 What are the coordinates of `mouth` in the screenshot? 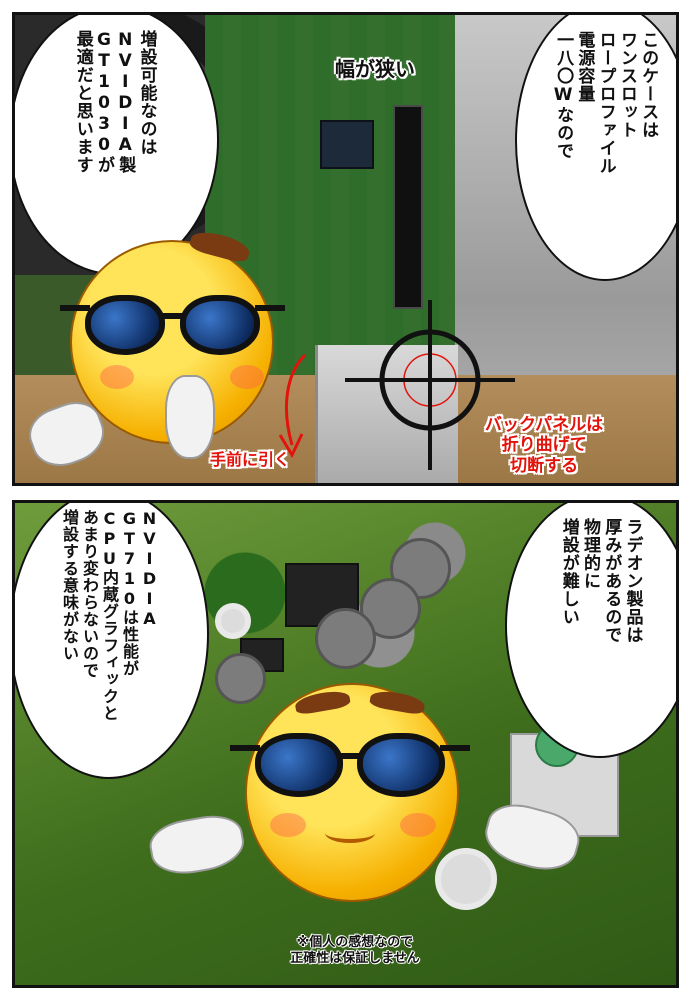 It's located at (350, 833).